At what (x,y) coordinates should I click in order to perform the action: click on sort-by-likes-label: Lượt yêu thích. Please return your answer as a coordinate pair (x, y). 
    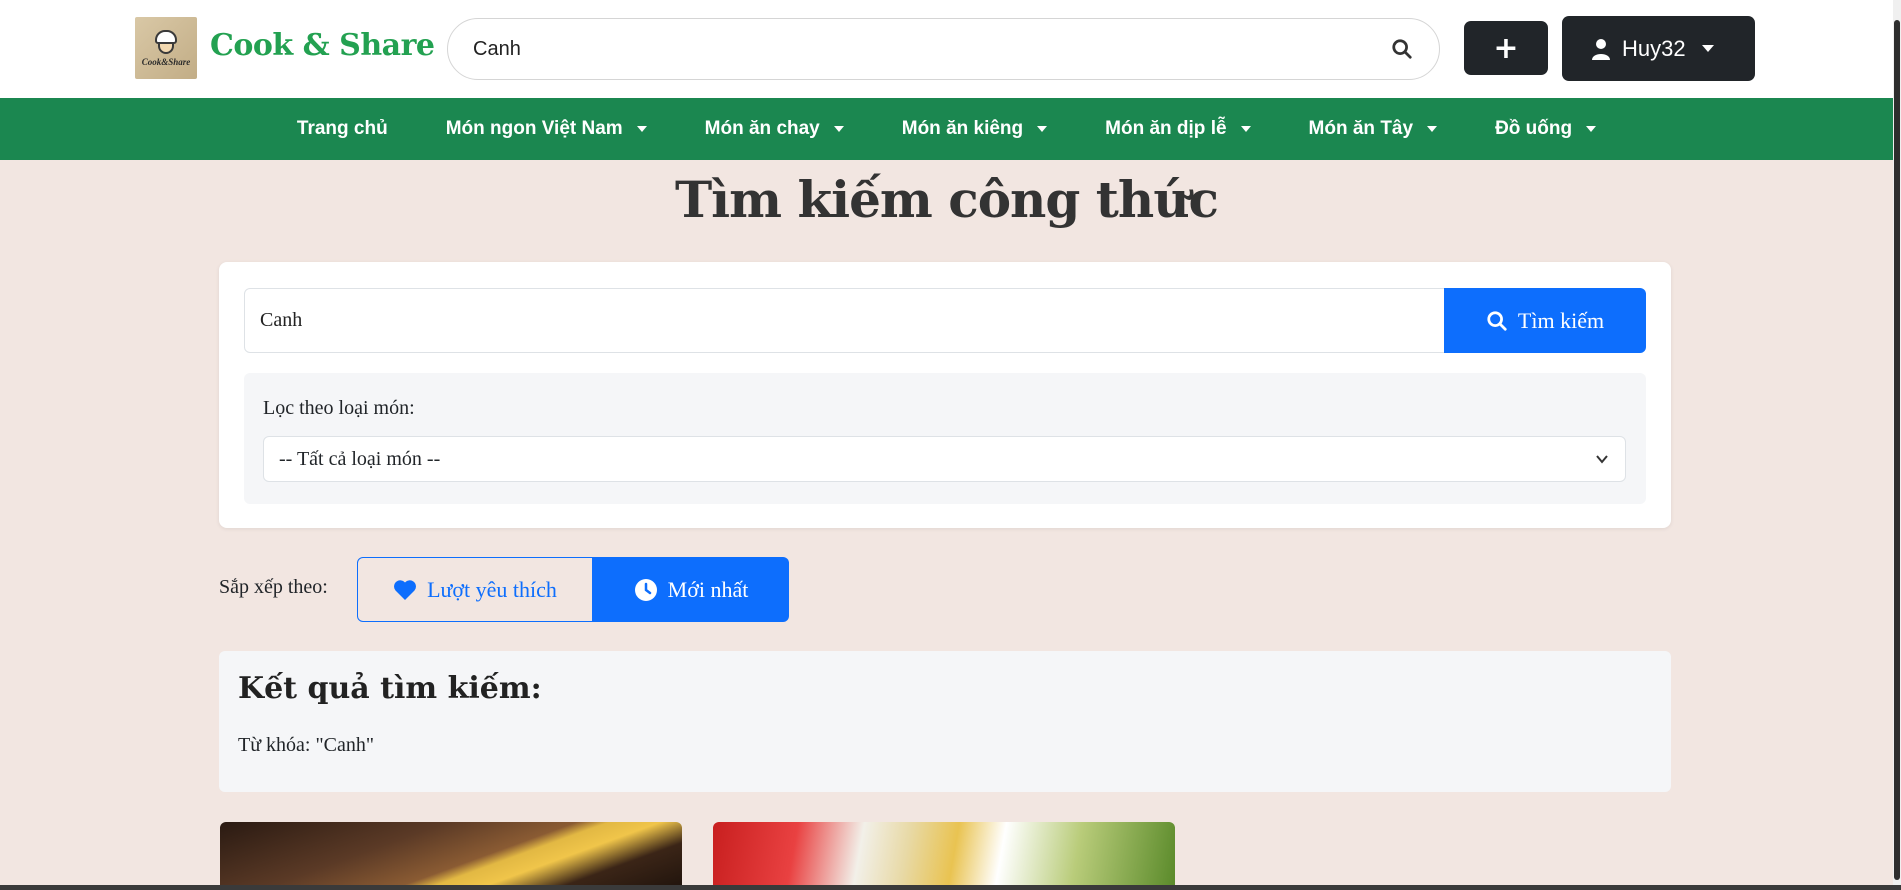
    Looking at the image, I should click on (492, 589).